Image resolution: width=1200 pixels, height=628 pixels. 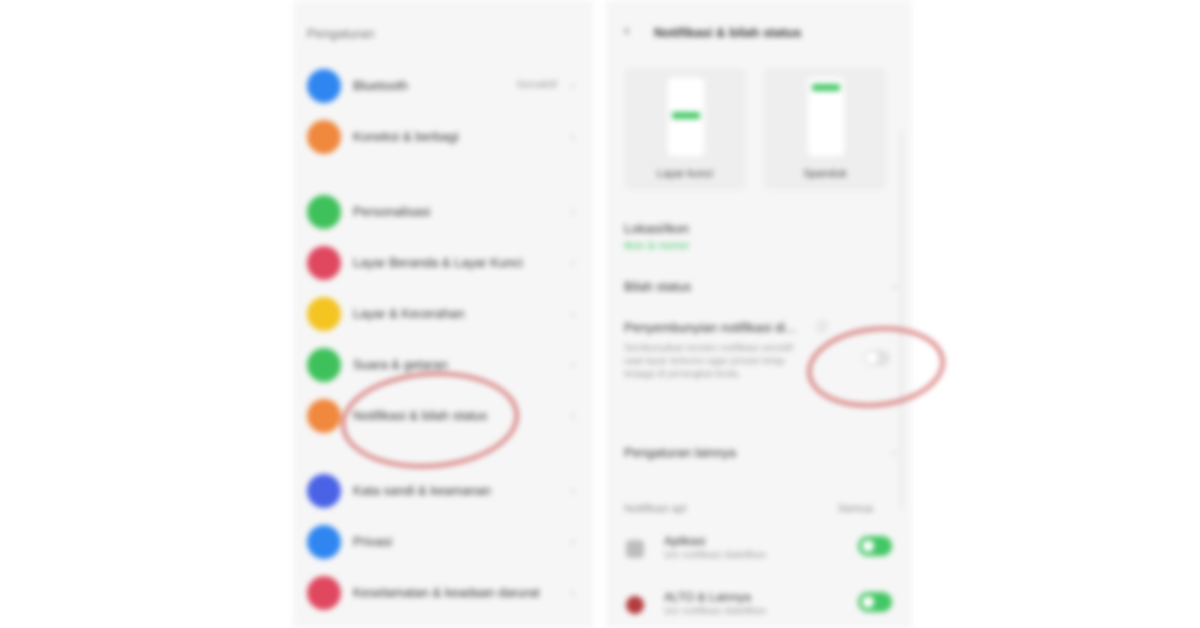 I want to click on settings-item-label: Layar Beranda & Layar Kunci, so click(x=438, y=262).